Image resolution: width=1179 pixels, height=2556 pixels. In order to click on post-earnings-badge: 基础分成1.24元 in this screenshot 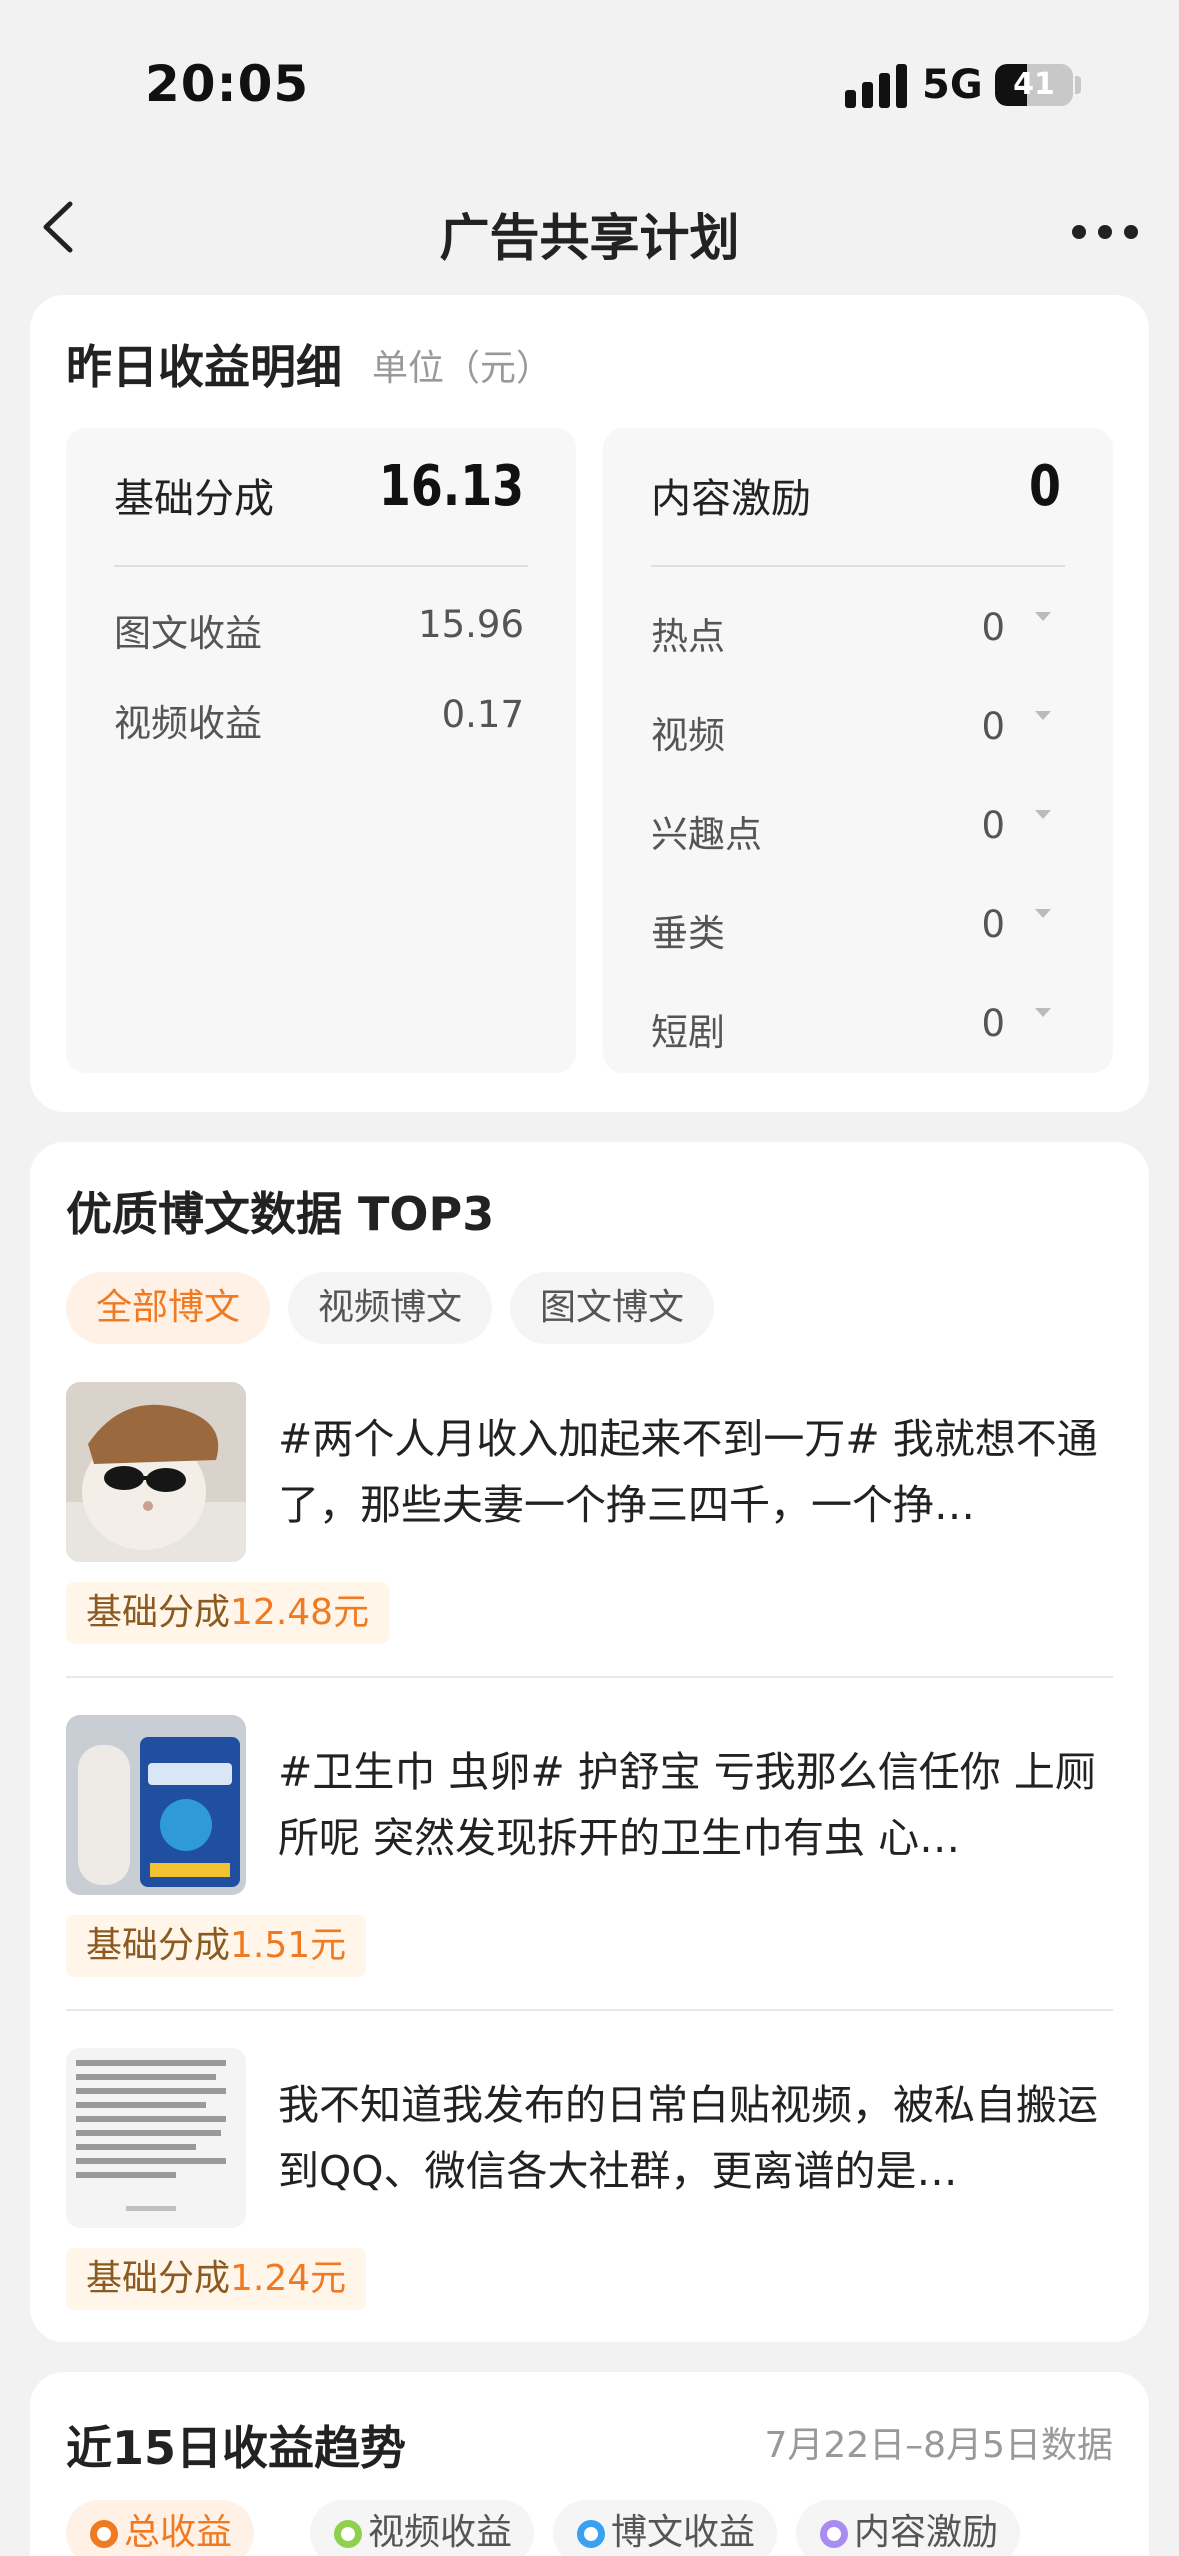, I will do `click(216, 2279)`.